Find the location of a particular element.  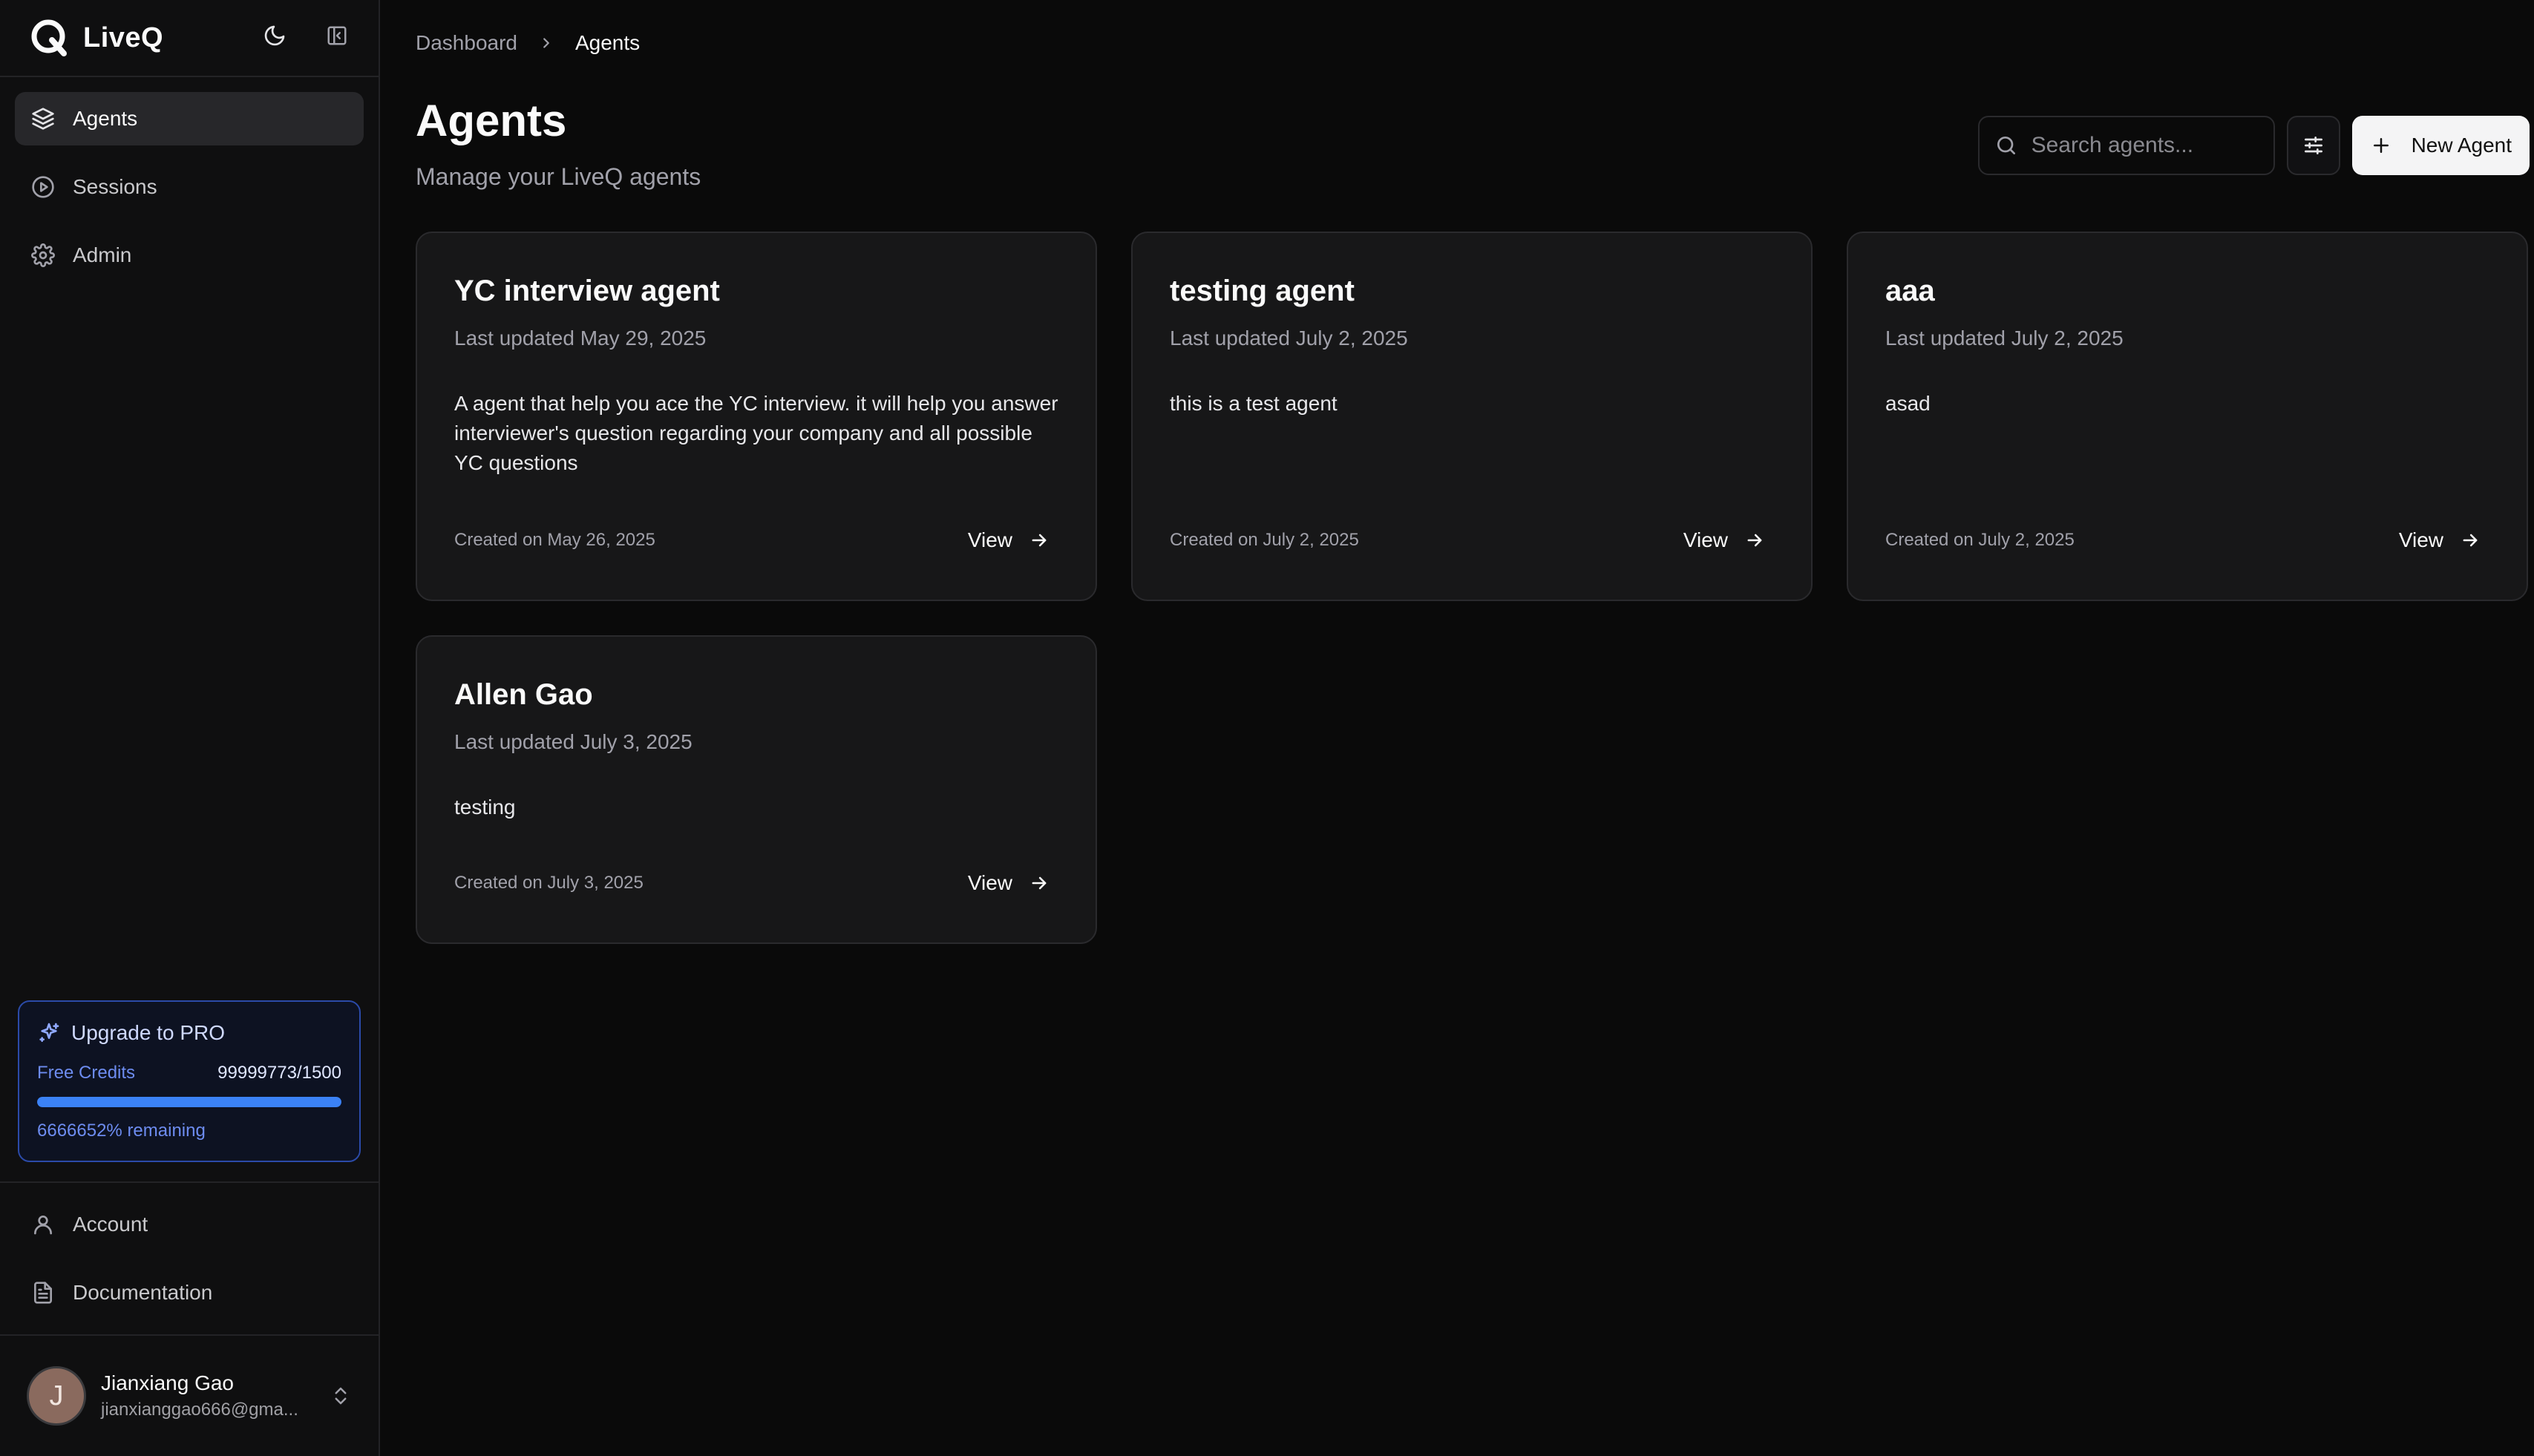

sidebar-item-label: Agents is located at coordinates (105, 119).